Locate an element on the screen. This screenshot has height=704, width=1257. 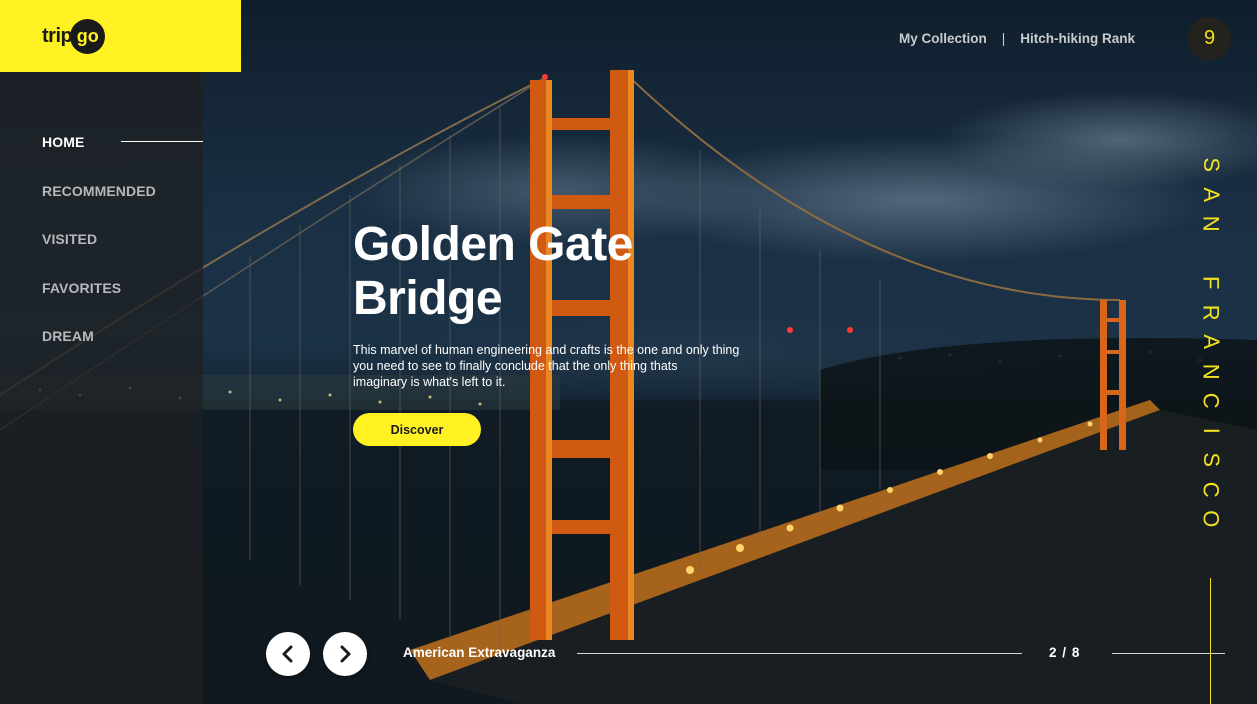
logo-text-go: go is located at coordinates (88, 36).